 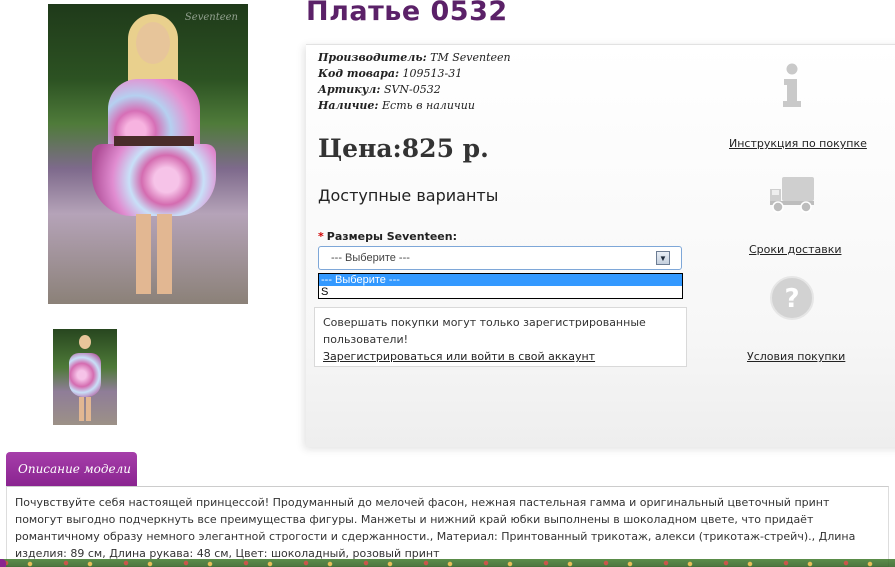 I want to click on image-watermark: Seventeen, so click(x=211, y=17).